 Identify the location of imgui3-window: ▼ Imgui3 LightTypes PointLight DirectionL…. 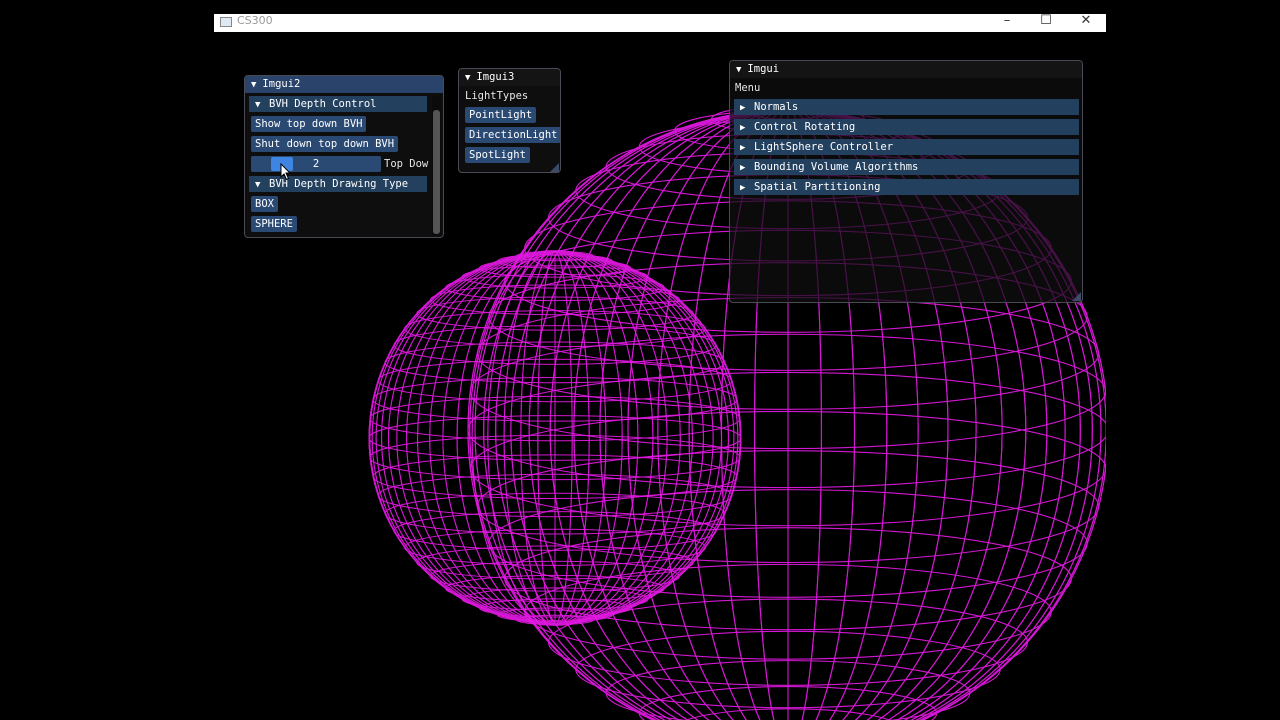
(509, 120).